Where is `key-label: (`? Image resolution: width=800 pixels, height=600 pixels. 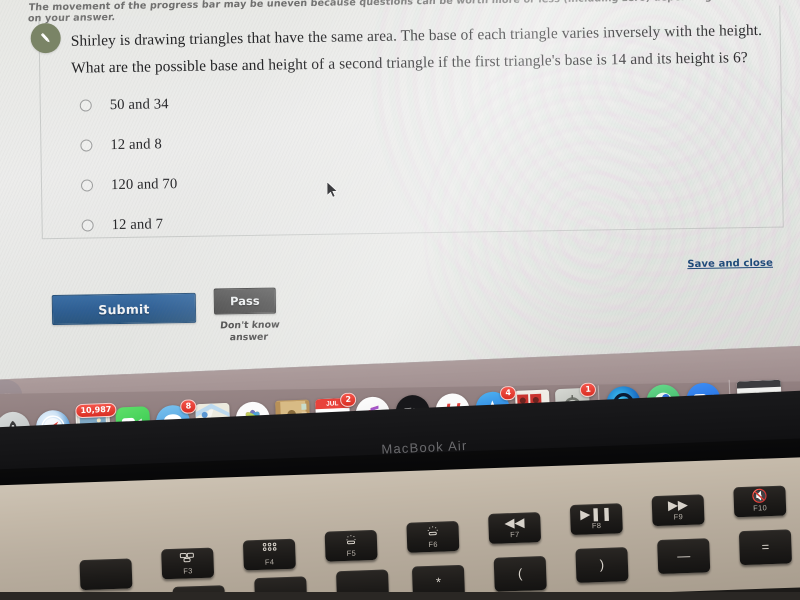 key-label: ( is located at coordinates (520, 573).